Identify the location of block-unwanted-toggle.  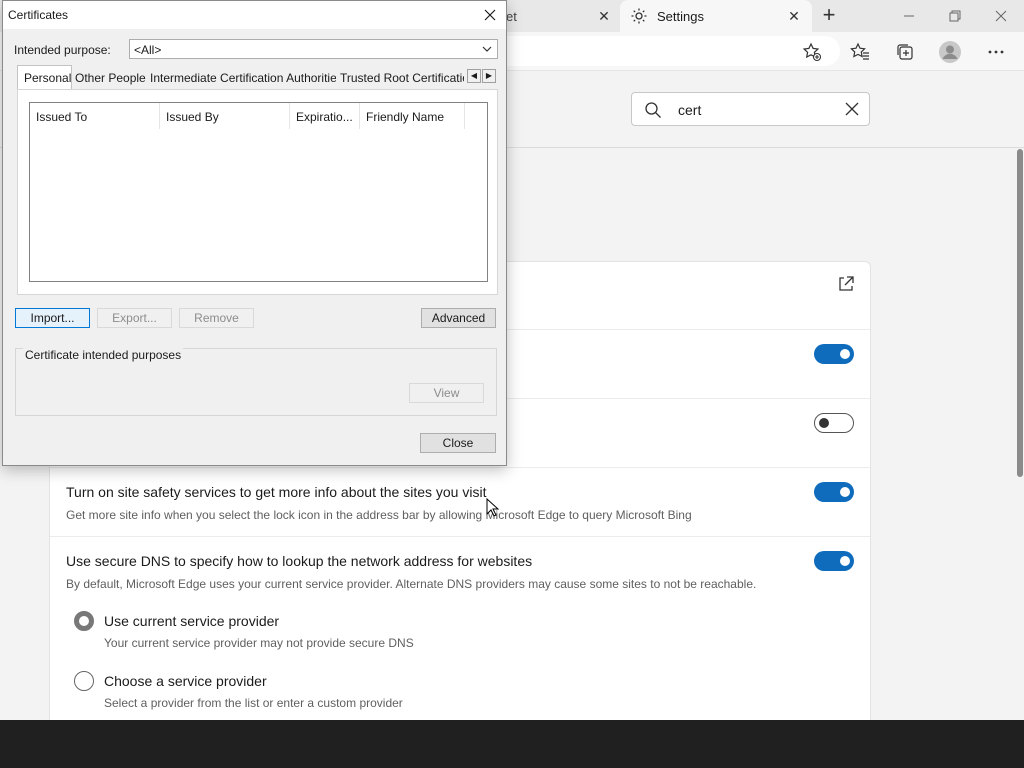
(834, 423).